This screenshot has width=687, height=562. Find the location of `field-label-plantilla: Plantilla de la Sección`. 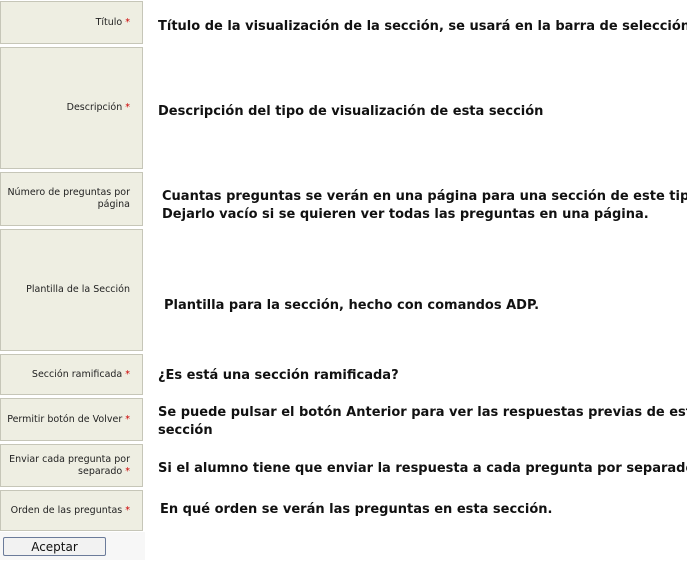

field-label-plantilla: Plantilla de la Sección is located at coordinates (71, 290).